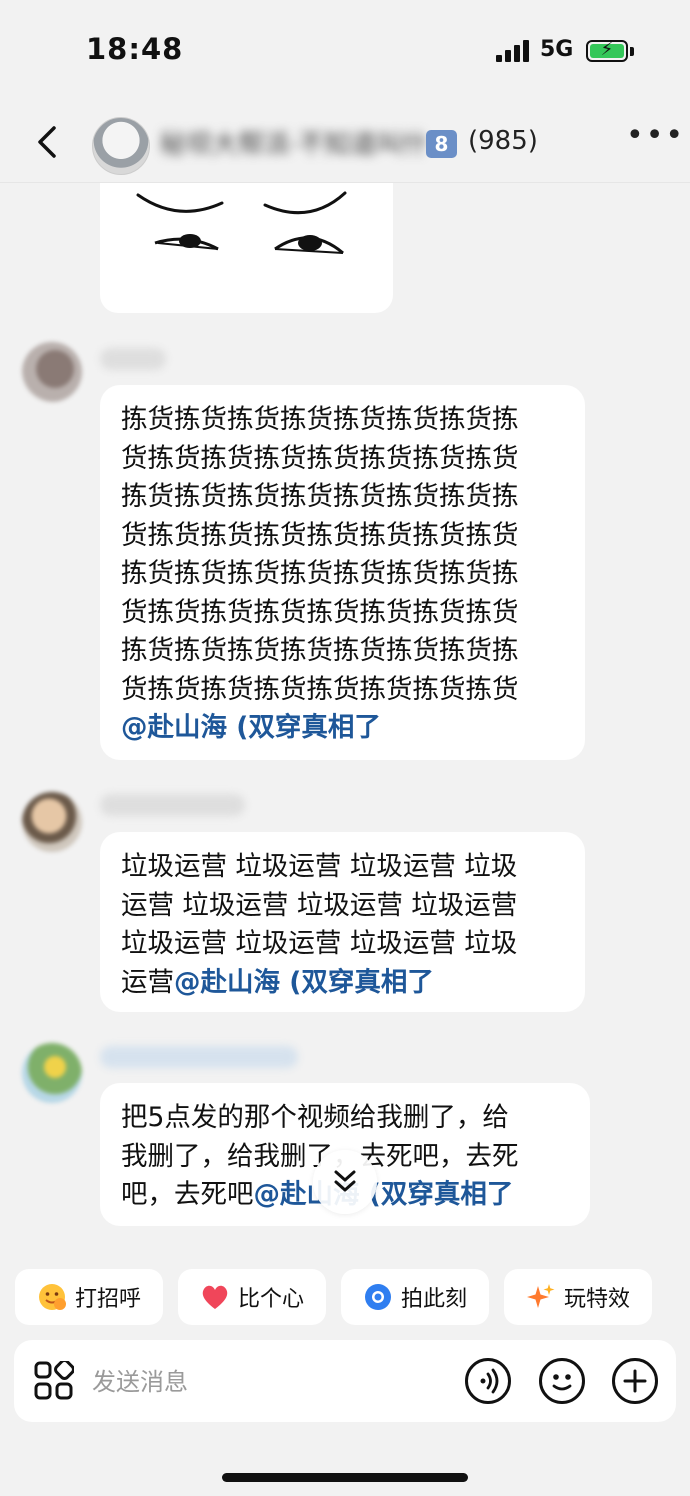  I want to click on quick-action-heart: 比个心, so click(252, 1297).